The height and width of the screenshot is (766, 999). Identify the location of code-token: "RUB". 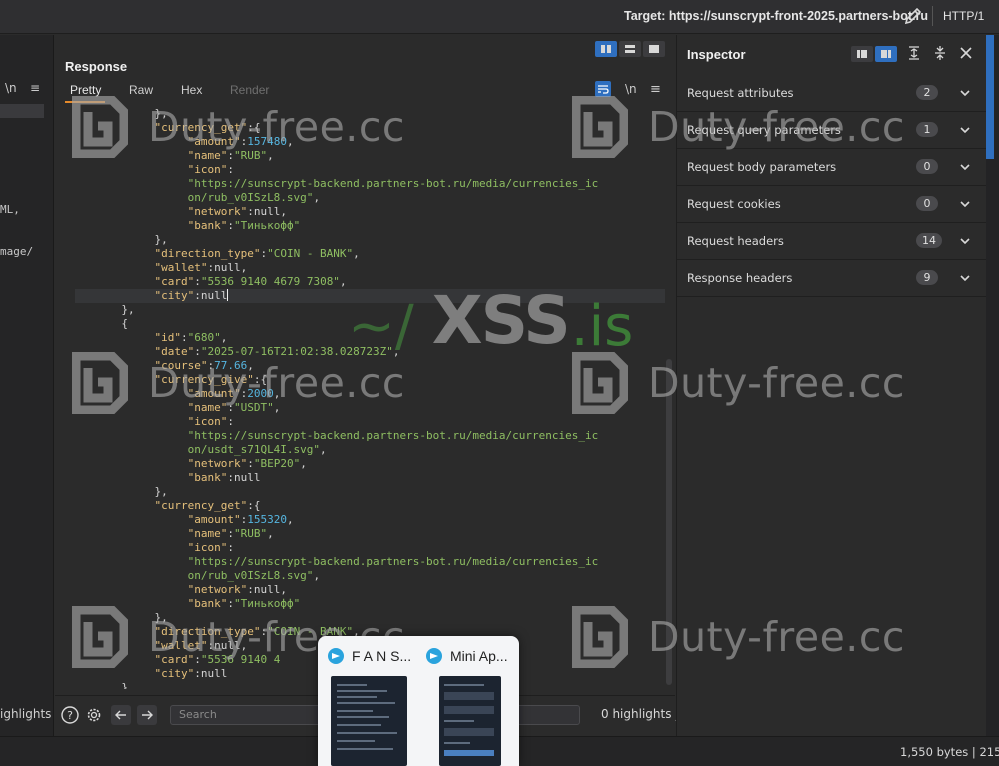
(250, 533).